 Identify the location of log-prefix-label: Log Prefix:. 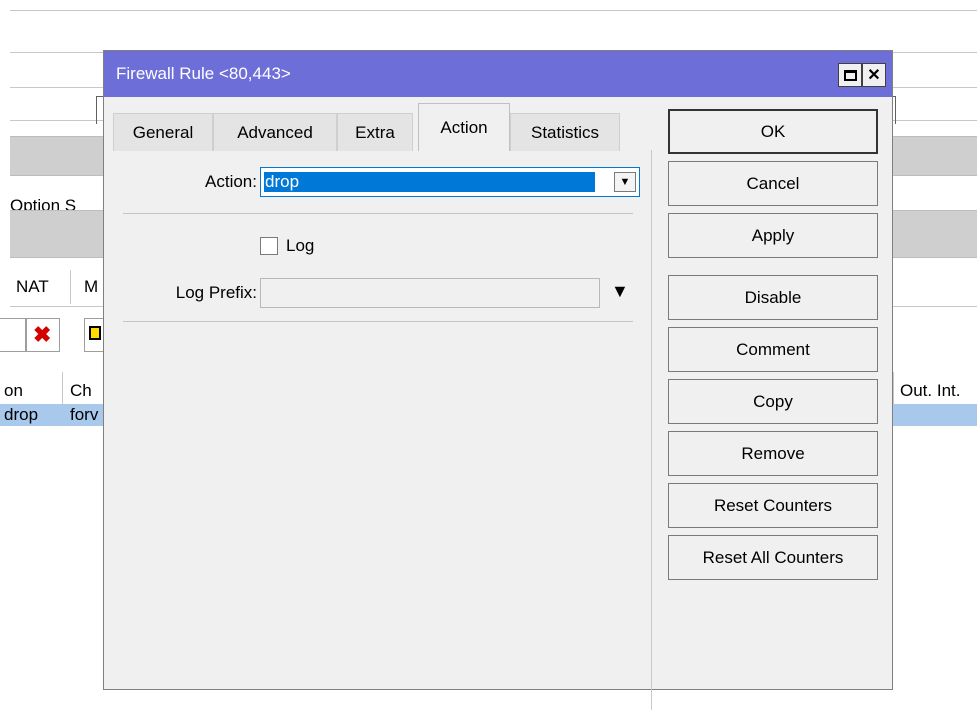
(216, 292).